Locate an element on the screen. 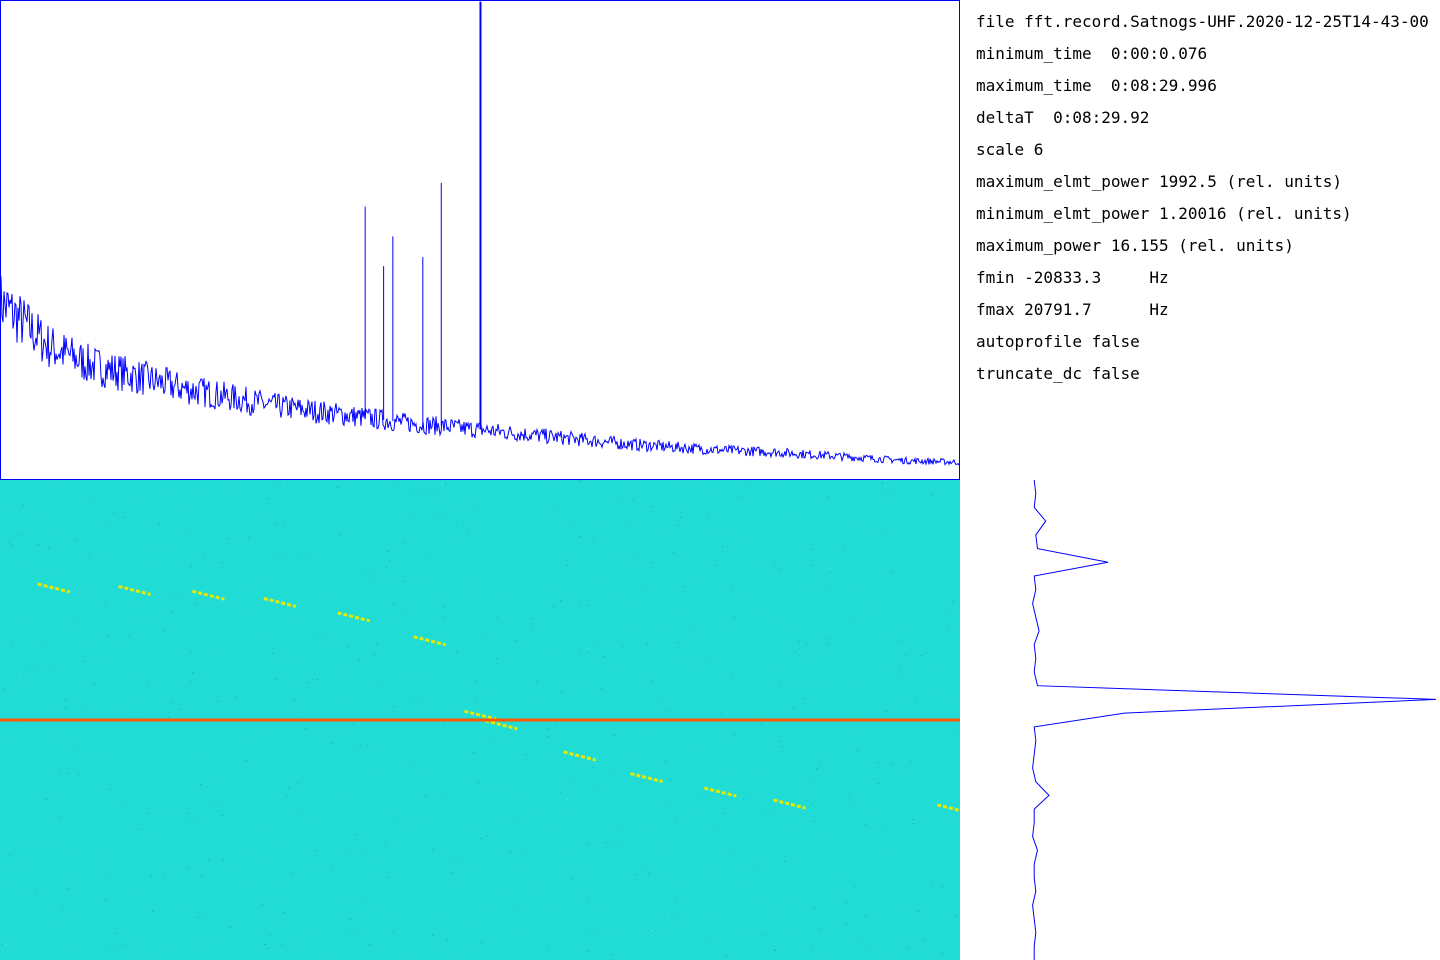  info-truncate-dc: truncate_dc false is located at coordinates (1058, 373).